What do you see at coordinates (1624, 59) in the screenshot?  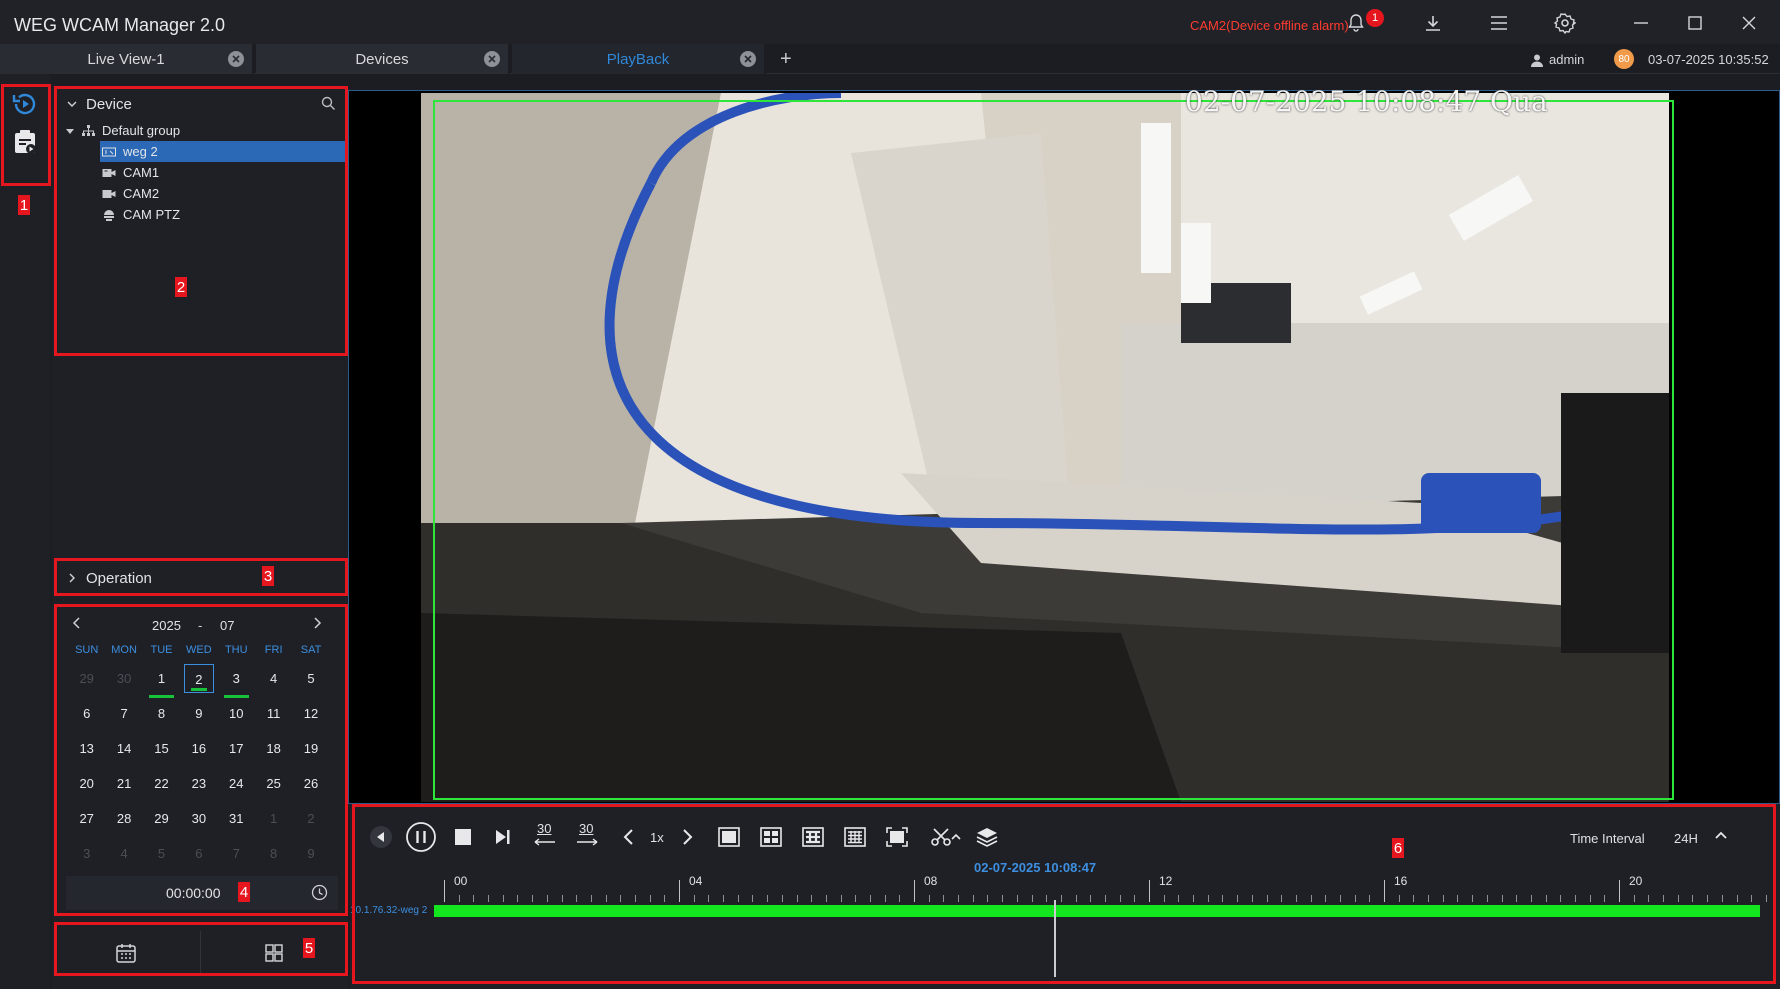 I see `fps-badge: 80` at bounding box center [1624, 59].